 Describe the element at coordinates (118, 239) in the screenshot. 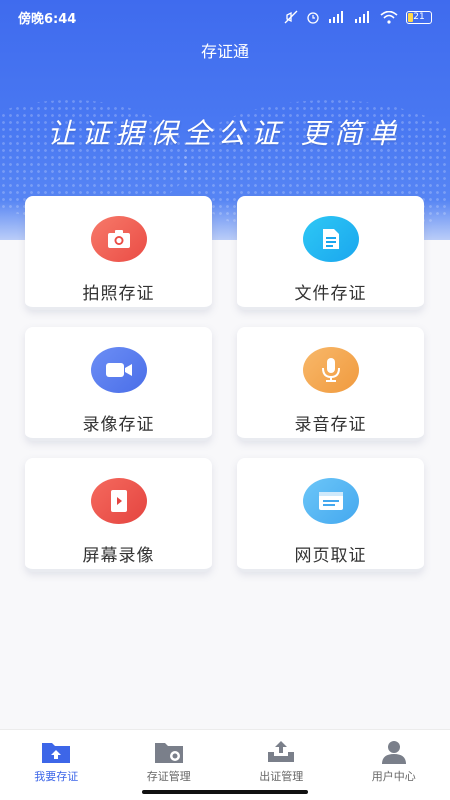

I see `camera-icon` at that location.